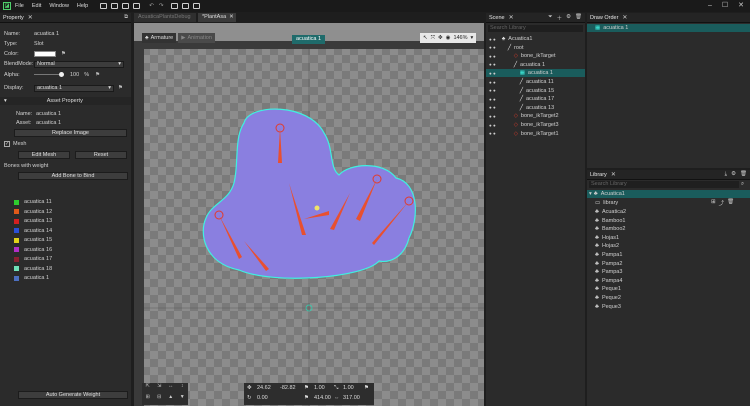 The image size is (750, 406). I want to click on library-item: ♣ Peque1, so click(608, 289).